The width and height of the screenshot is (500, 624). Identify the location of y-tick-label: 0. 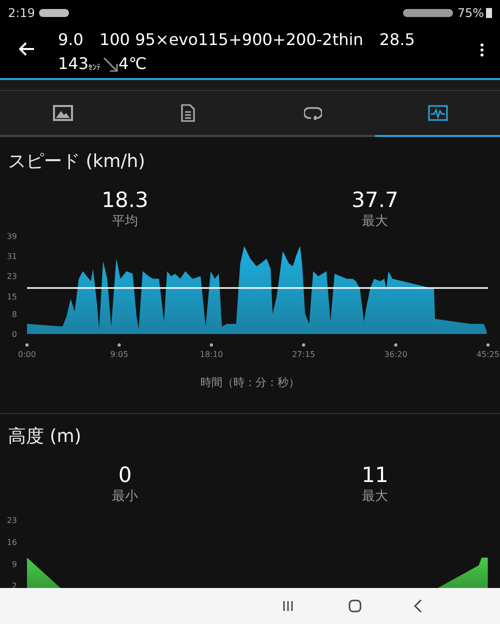
(14, 334).